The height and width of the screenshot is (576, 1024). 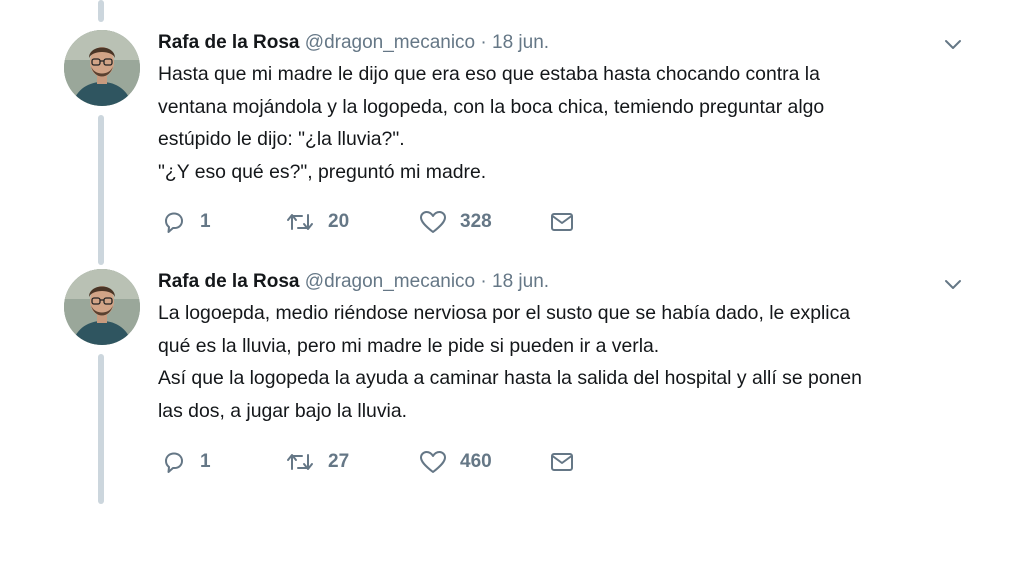 I want to click on retweet-button: 20, so click(x=316, y=222).